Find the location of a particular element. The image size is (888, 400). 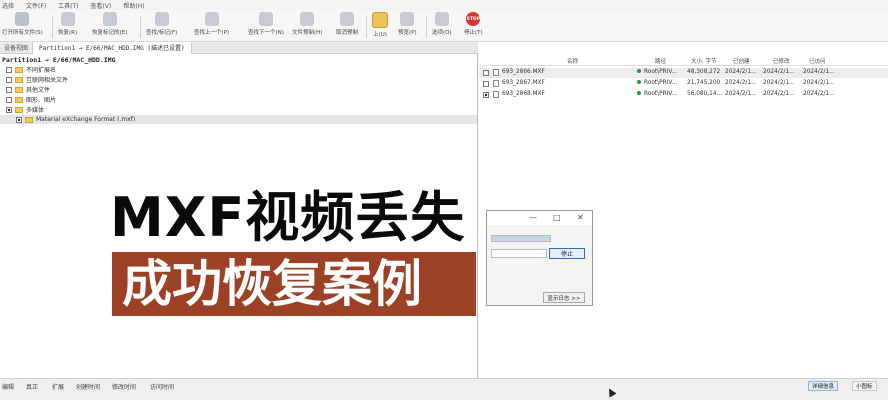

open-all-files-button: 打开所有文件(S) is located at coordinates (22, 26).